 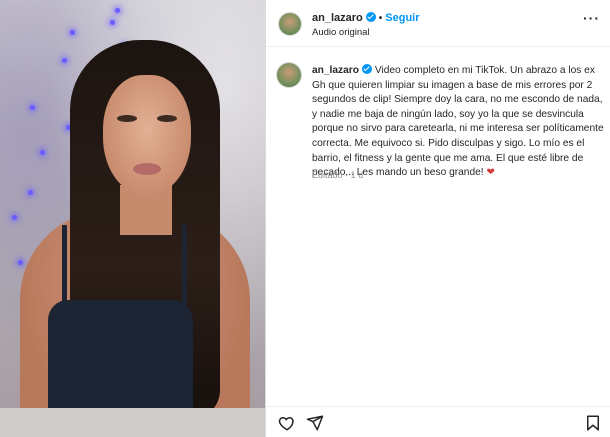 What do you see at coordinates (147, 169) in the screenshot?
I see `lips` at bounding box center [147, 169].